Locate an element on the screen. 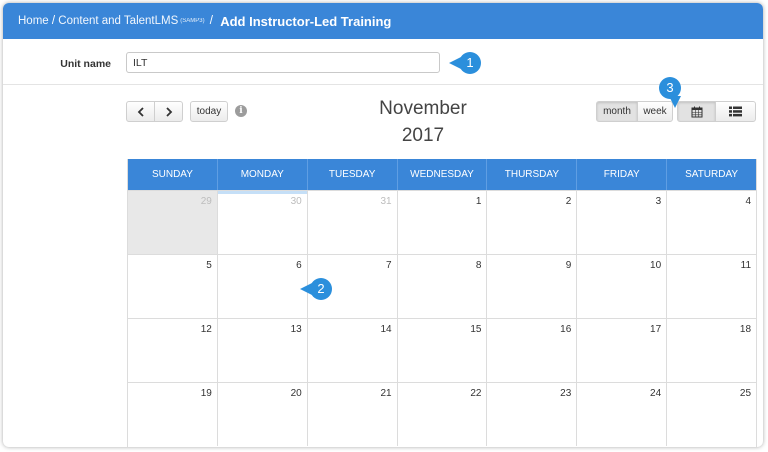  calendar-day: 12 is located at coordinates (173, 350).